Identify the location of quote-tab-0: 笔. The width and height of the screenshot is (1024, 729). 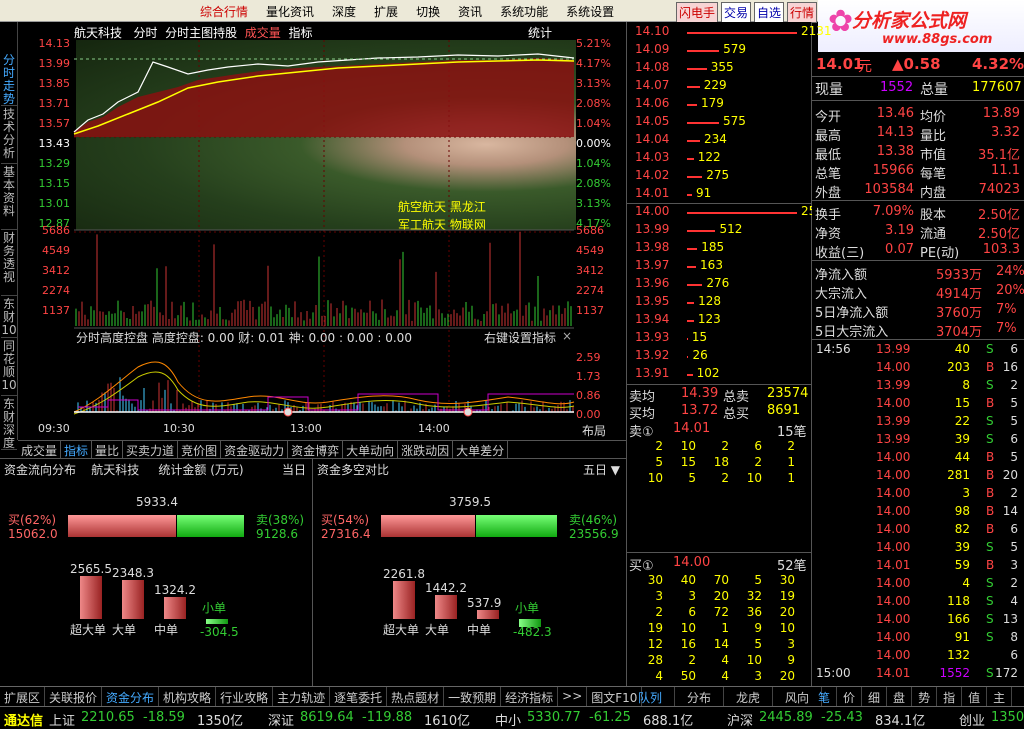
(825, 697).